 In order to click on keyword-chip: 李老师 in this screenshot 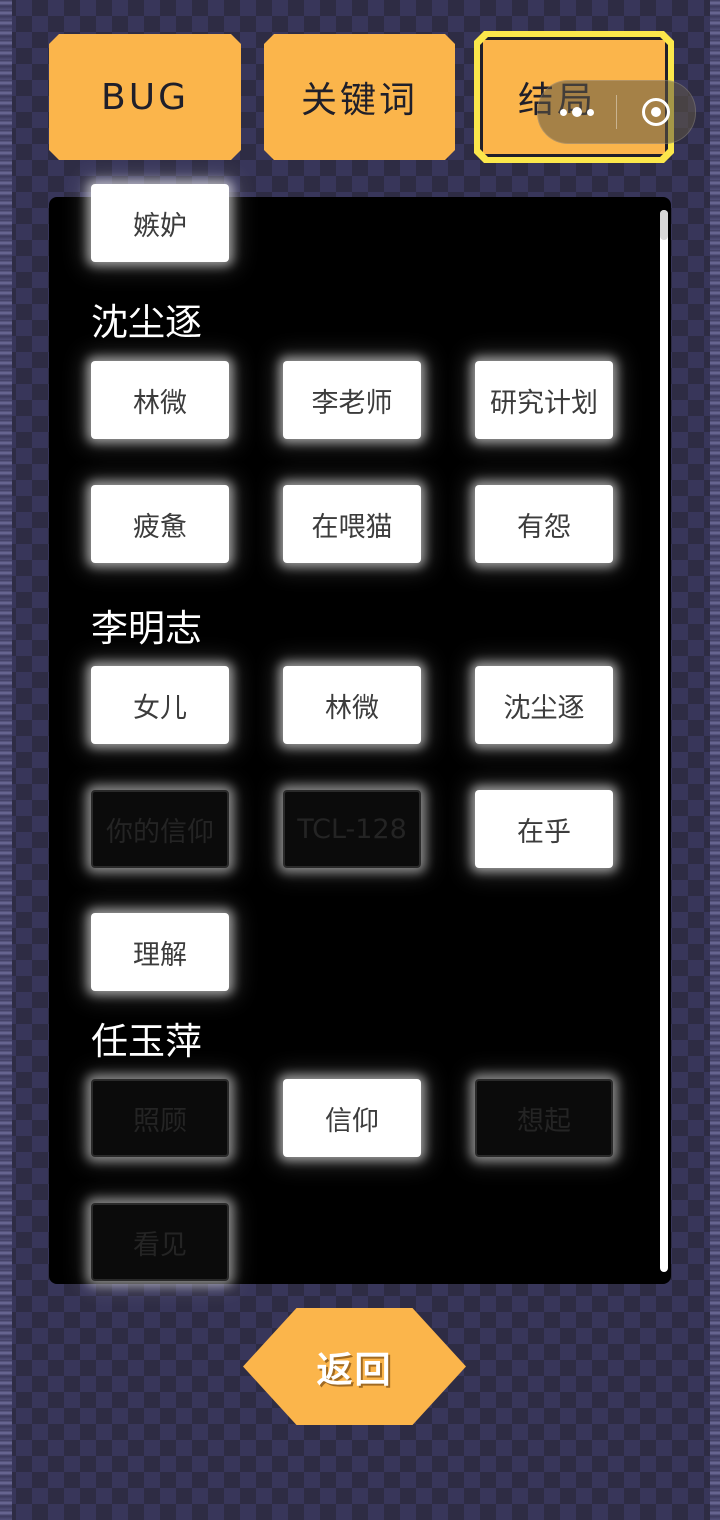, I will do `click(352, 400)`.